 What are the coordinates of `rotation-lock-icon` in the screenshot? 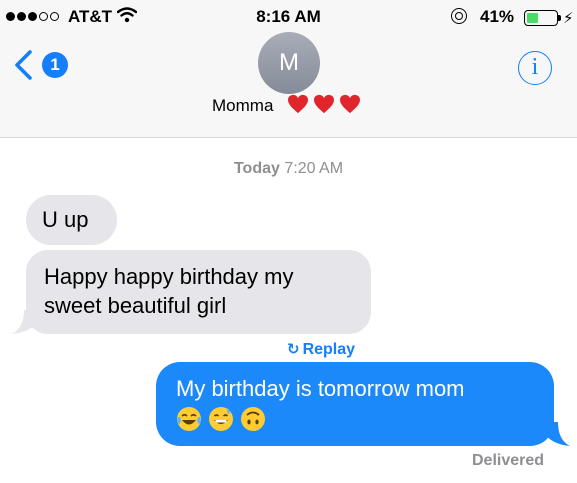 It's located at (459, 16).